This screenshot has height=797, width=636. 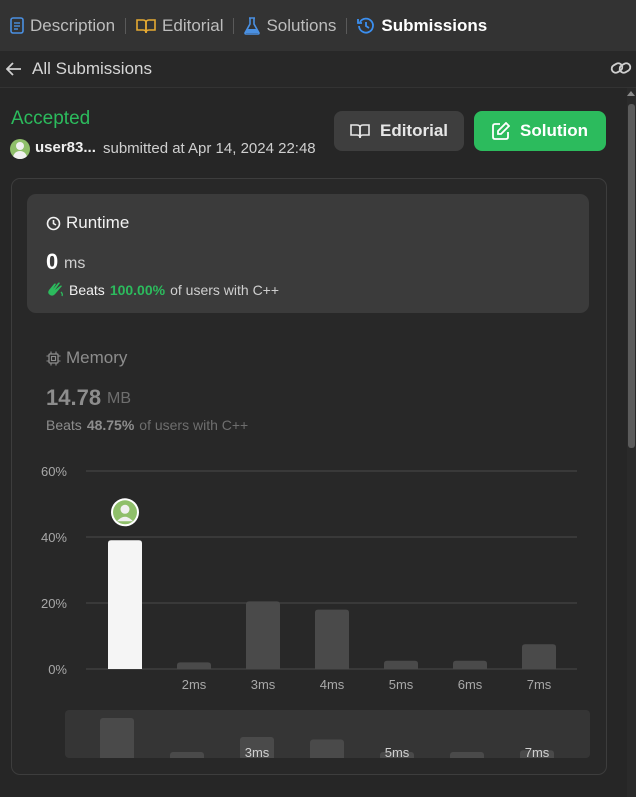 I want to click on x-tick-label: 6ms, so click(x=470, y=684).